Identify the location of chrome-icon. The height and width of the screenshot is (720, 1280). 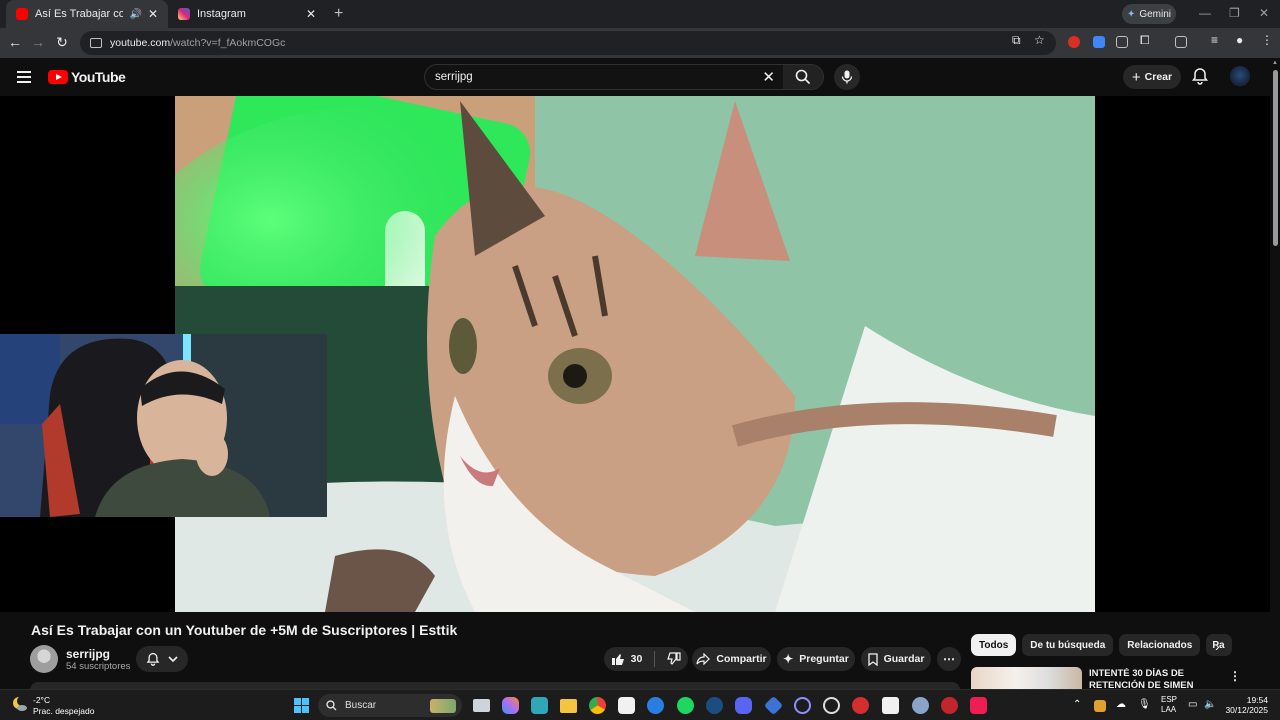
(597, 705).